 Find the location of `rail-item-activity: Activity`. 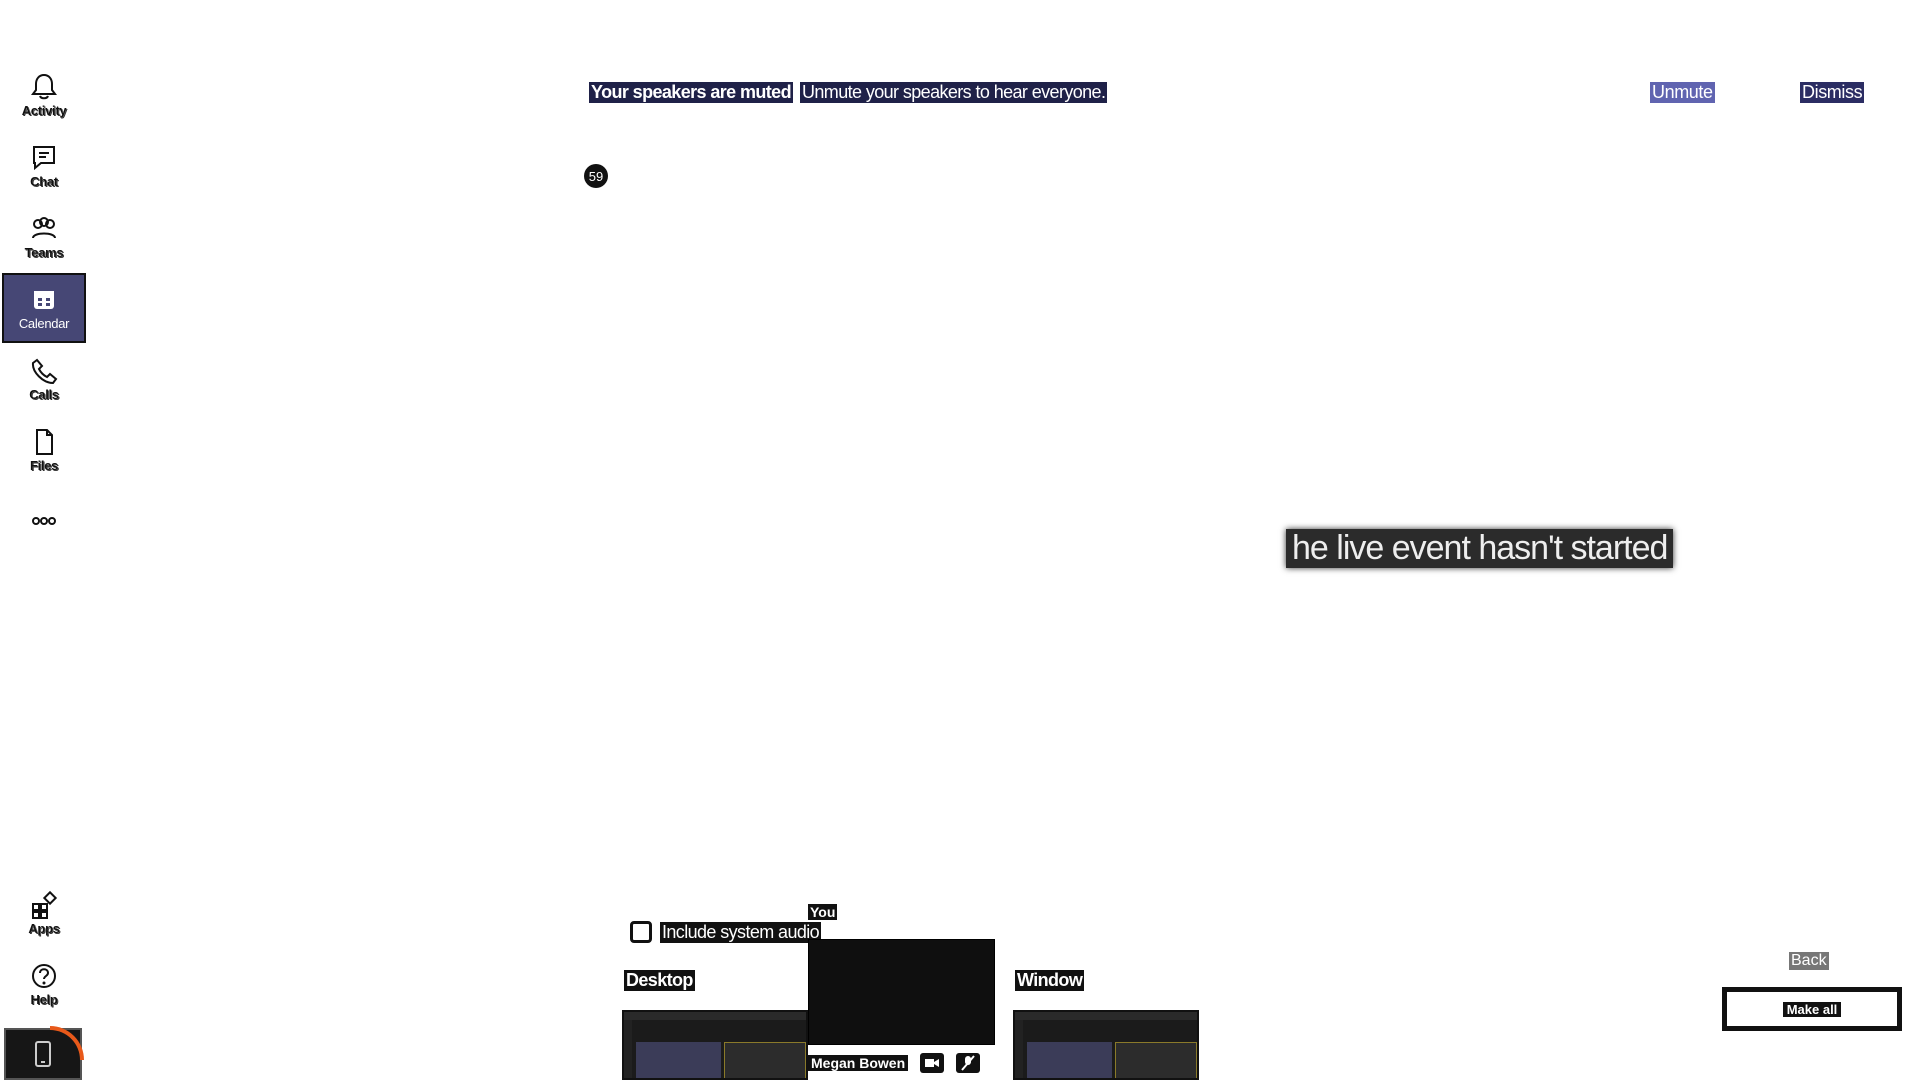

rail-item-activity: Activity is located at coordinates (44, 95).